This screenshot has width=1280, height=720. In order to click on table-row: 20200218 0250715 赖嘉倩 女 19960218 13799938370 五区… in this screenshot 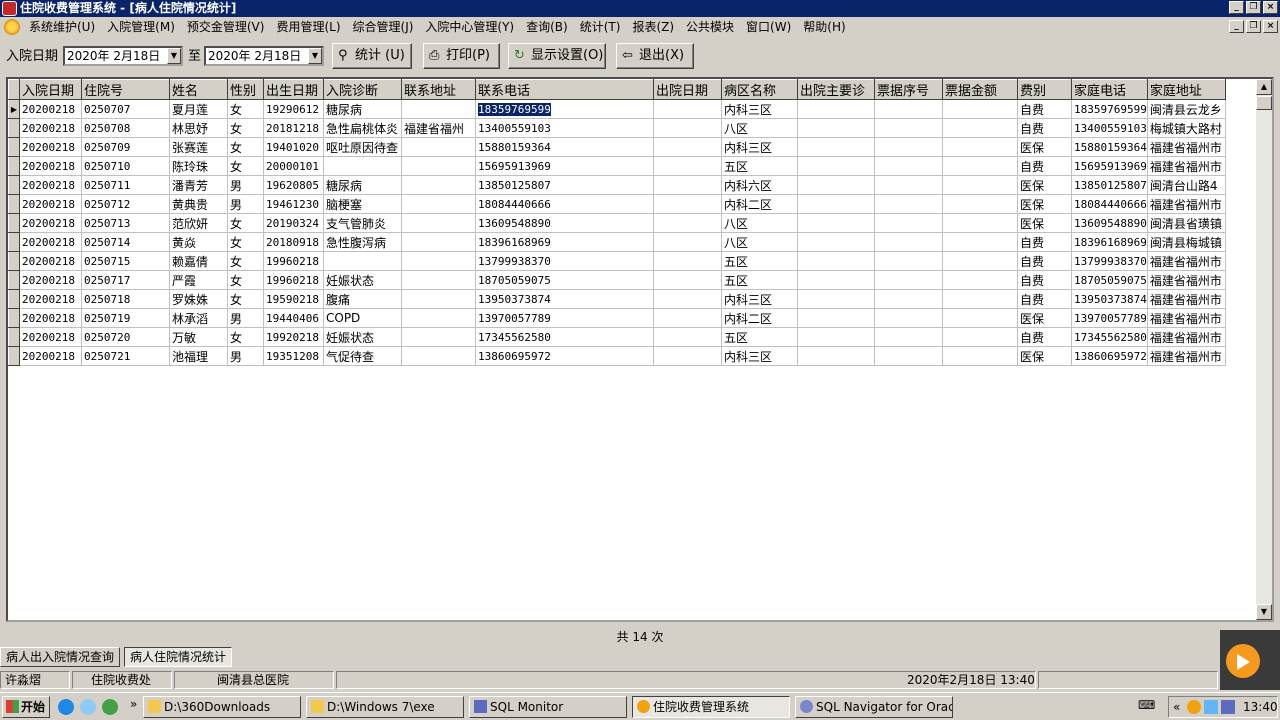, I will do `click(617, 261)`.